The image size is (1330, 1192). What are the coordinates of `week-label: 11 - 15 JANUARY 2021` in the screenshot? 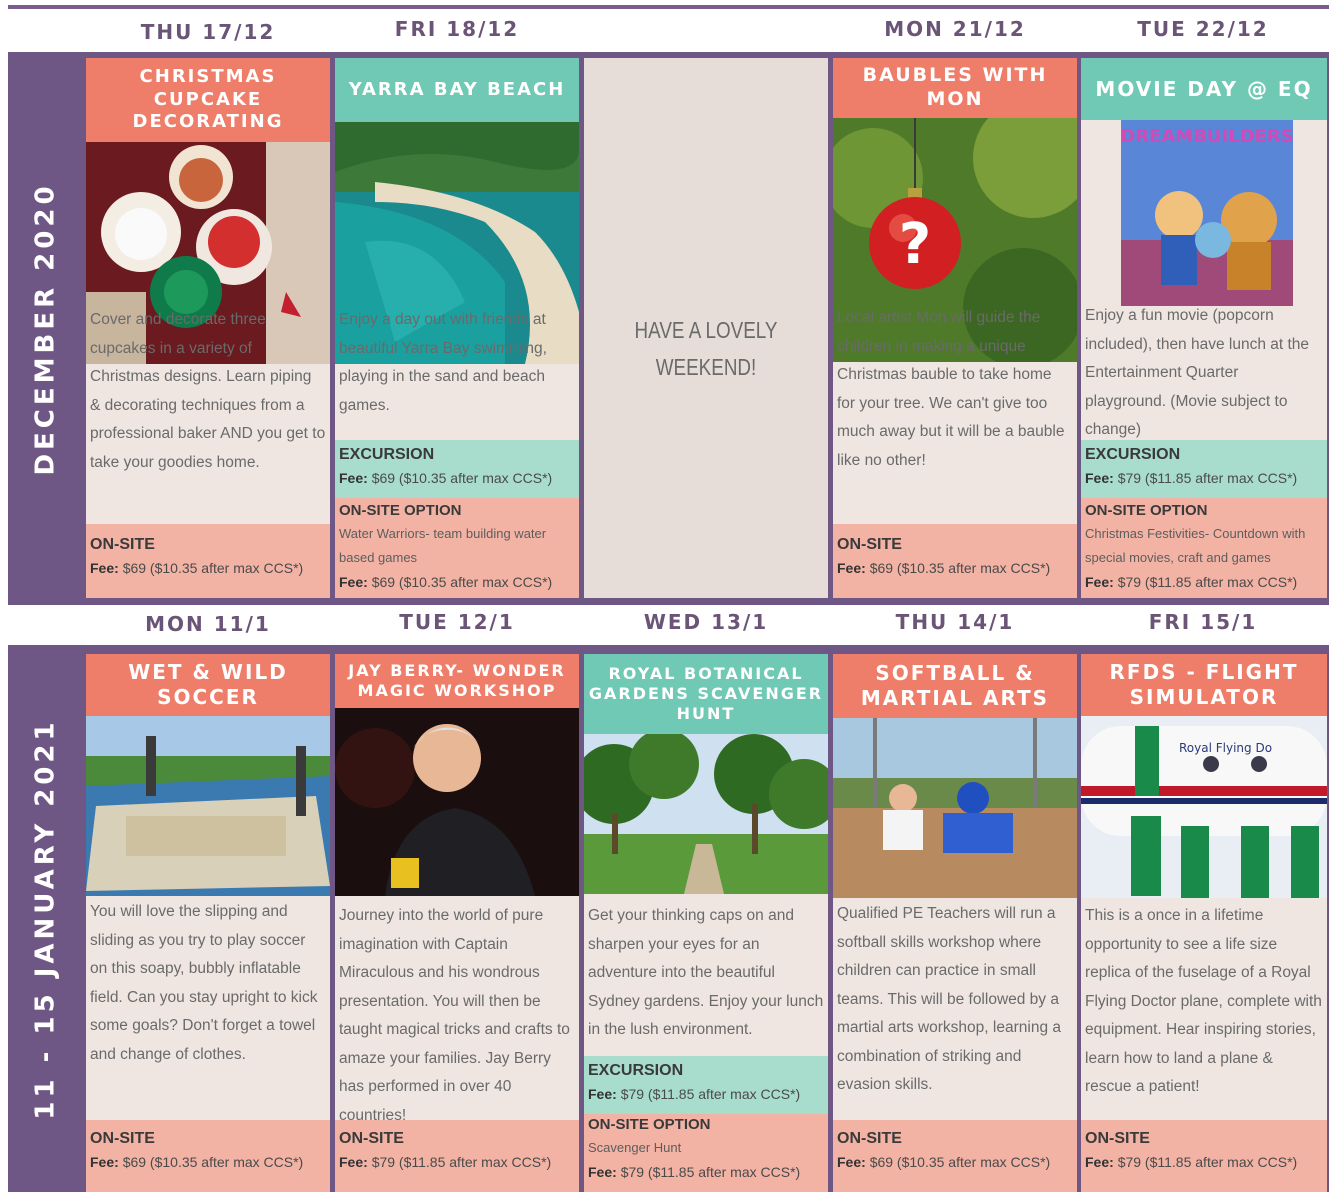 It's located at (46, 918).